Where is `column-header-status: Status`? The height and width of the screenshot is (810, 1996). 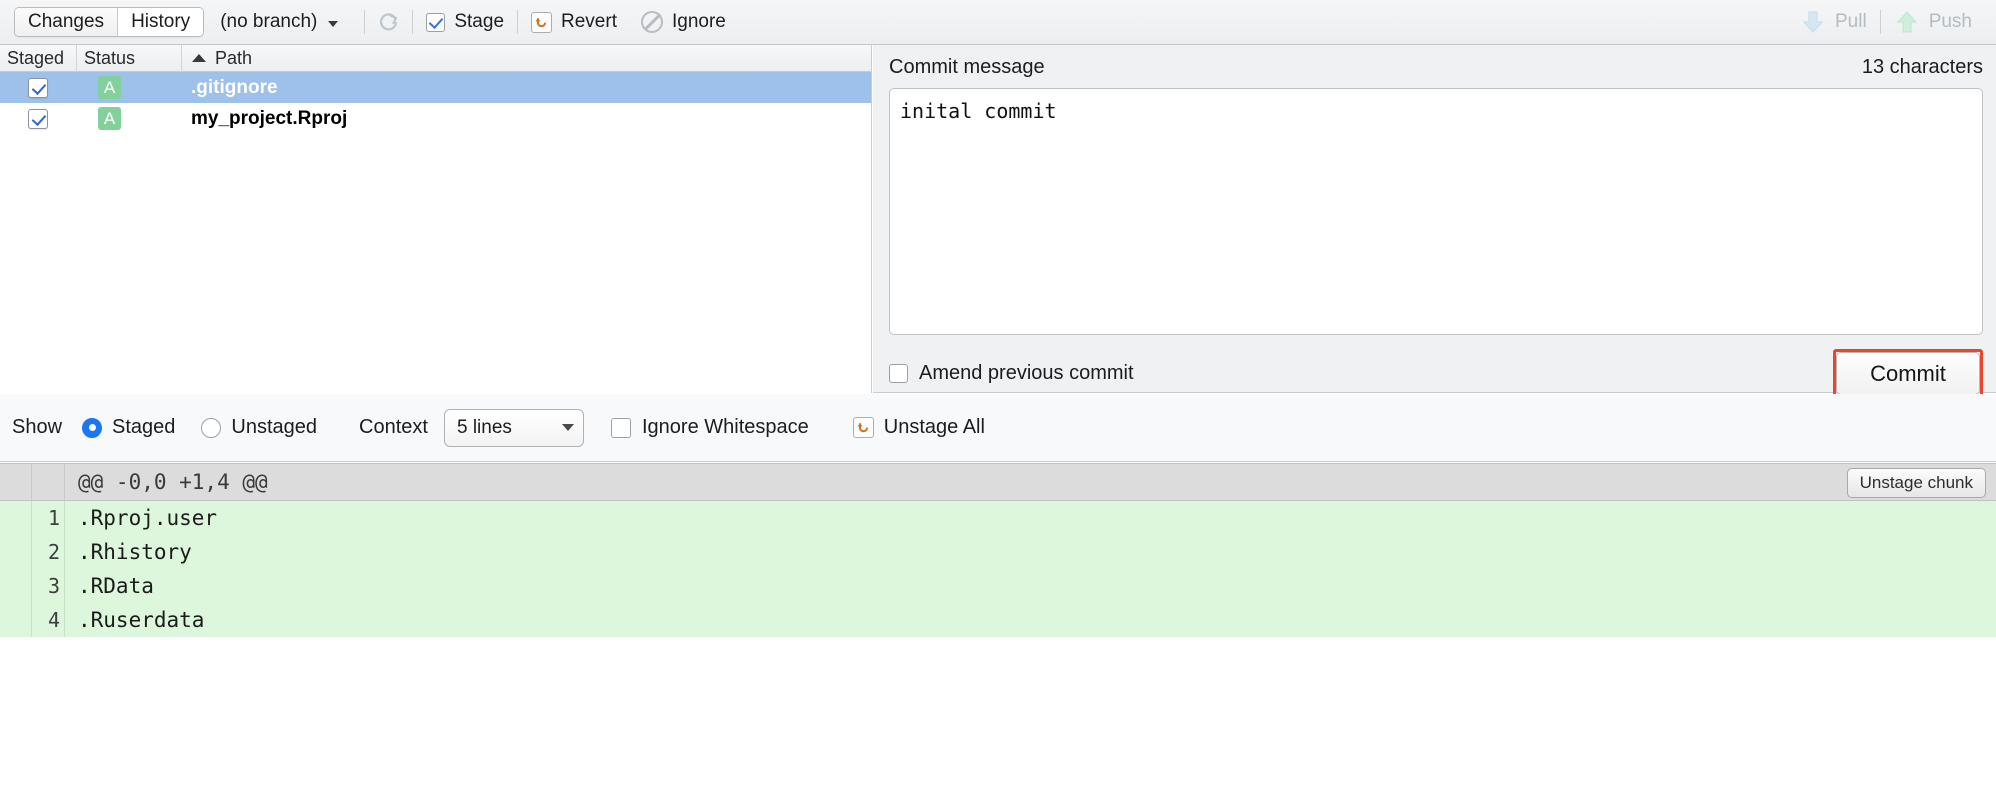
column-header-status: Status is located at coordinates (128, 58).